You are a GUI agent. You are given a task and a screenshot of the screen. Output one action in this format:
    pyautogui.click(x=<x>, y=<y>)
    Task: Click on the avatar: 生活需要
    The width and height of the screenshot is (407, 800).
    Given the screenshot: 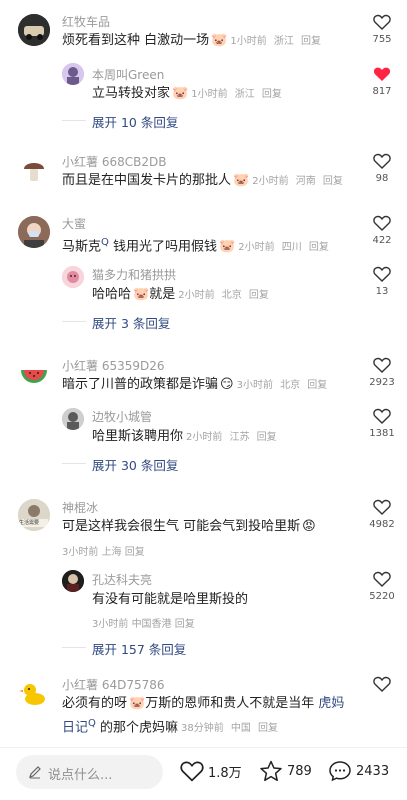 What is the action you would take?
    pyautogui.click(x=34, y=515)
    